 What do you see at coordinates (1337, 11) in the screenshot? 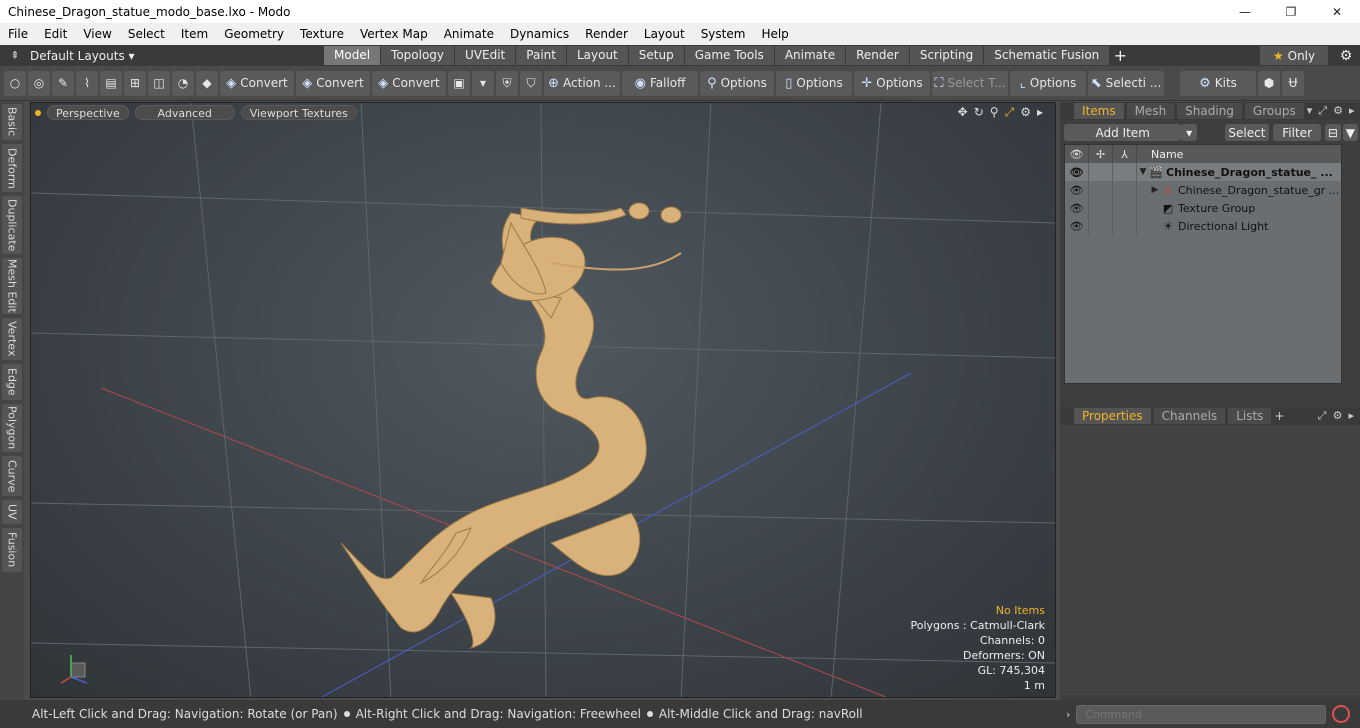
I see `close-button: ✕` at bounding box center [1337, 11].